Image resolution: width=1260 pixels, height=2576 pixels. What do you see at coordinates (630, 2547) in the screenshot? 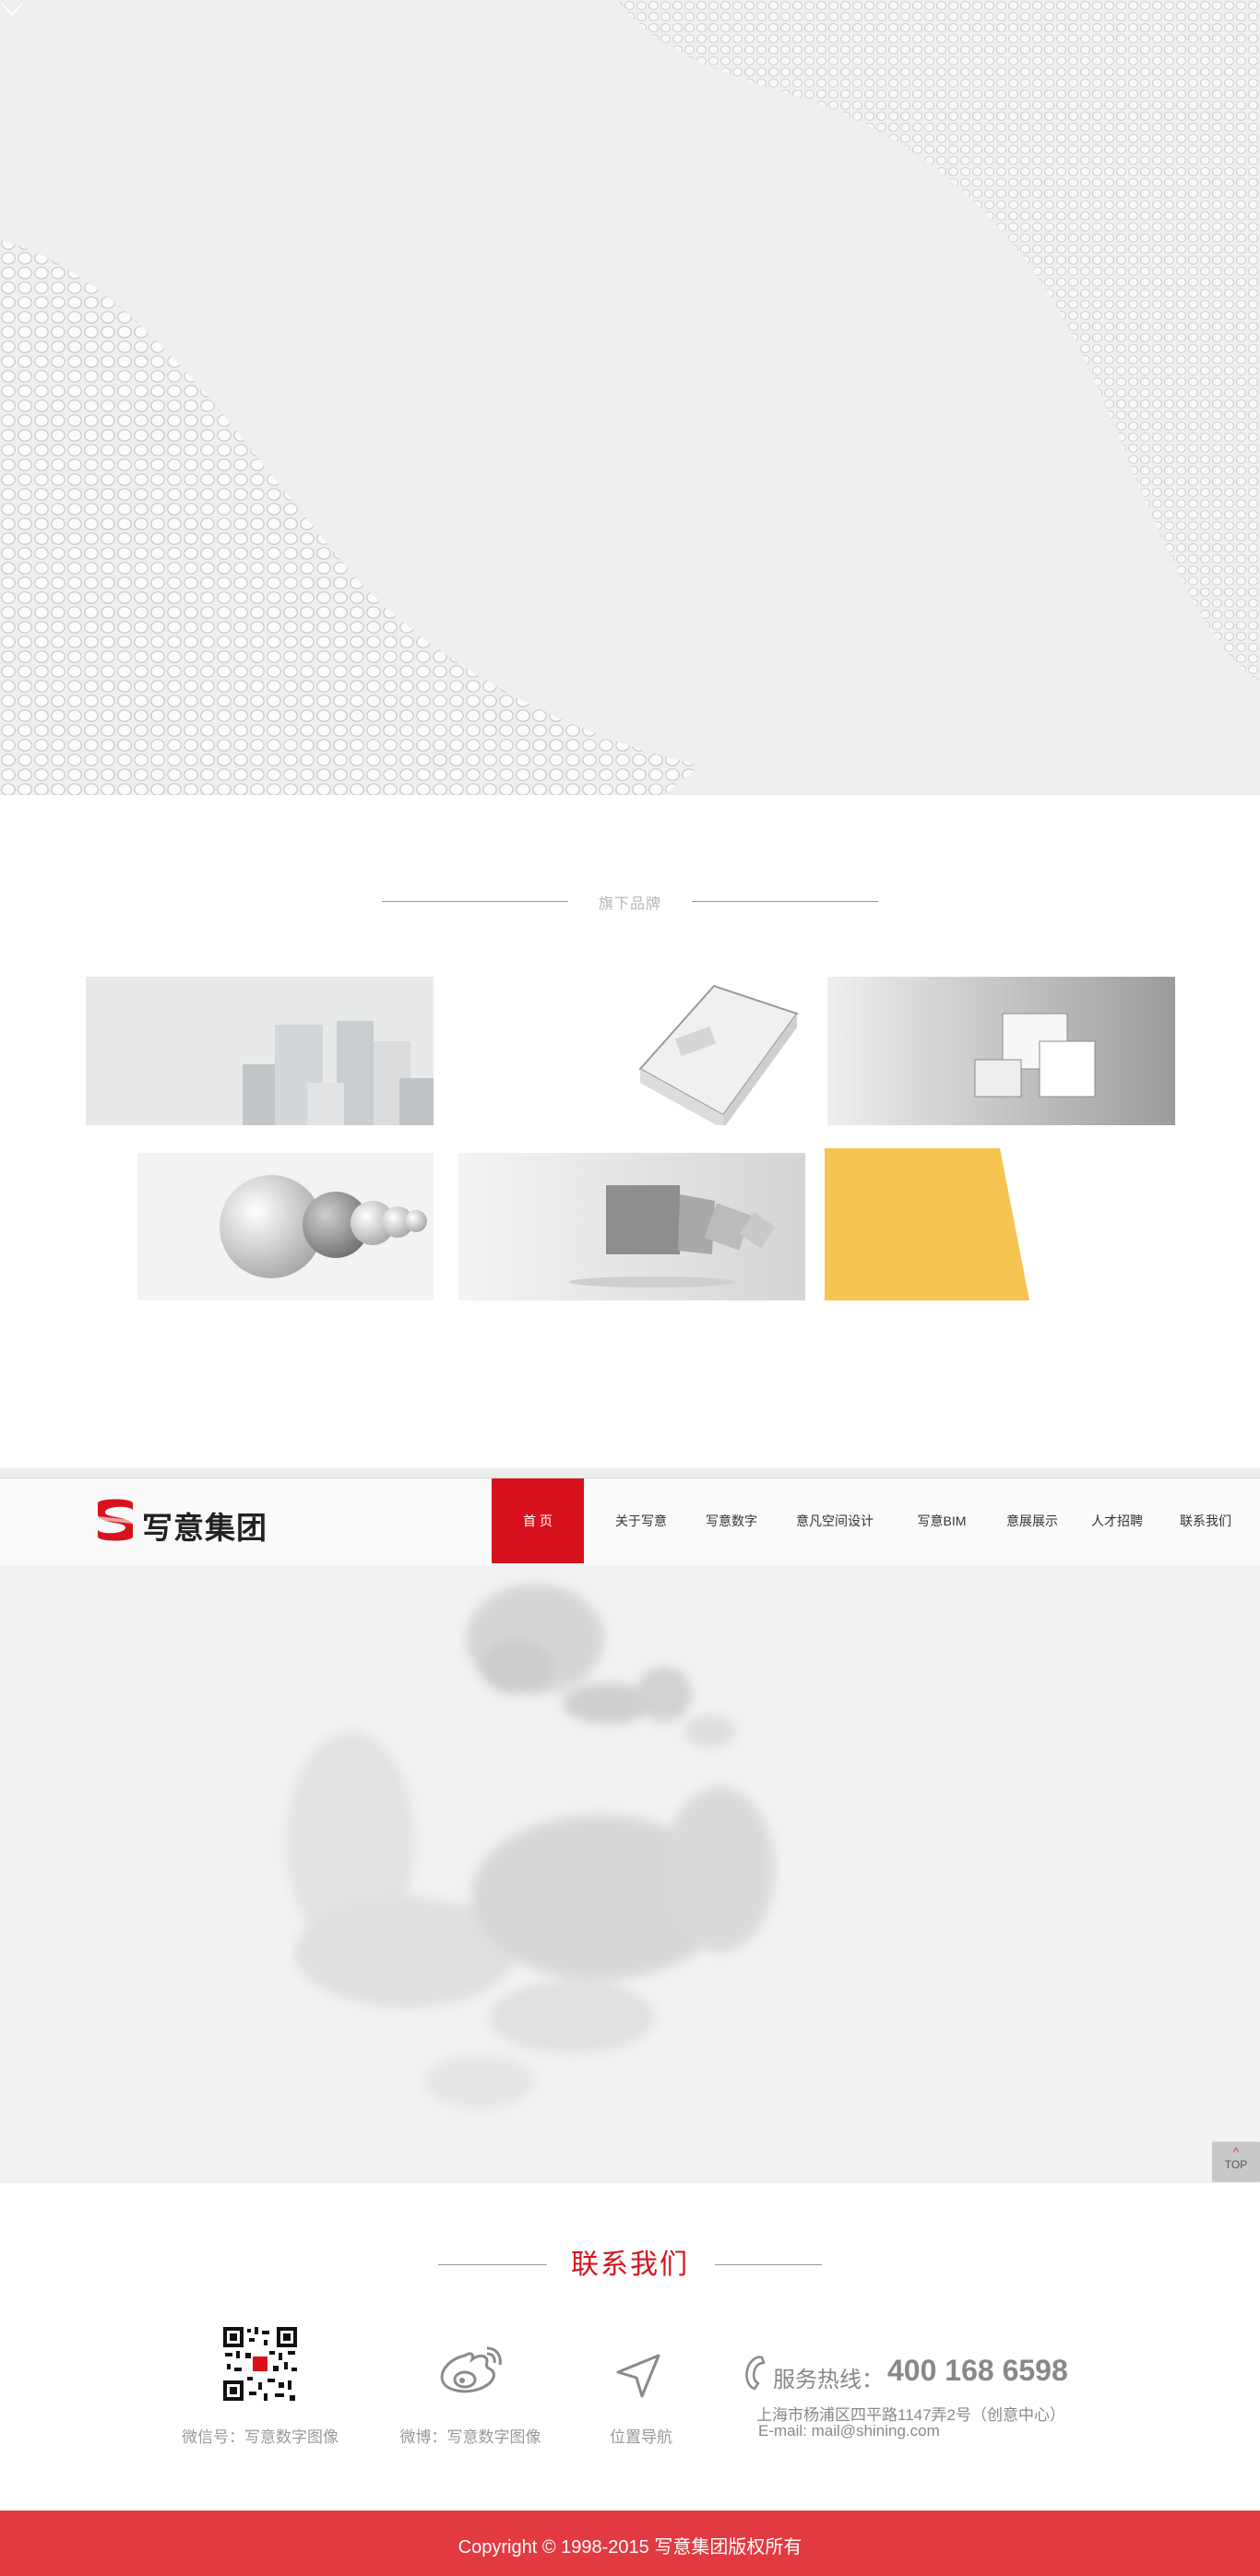
I see `copyright-text: Copyright © 1998-2015 写意集团版权所有` at bounding box center [630, 2547].